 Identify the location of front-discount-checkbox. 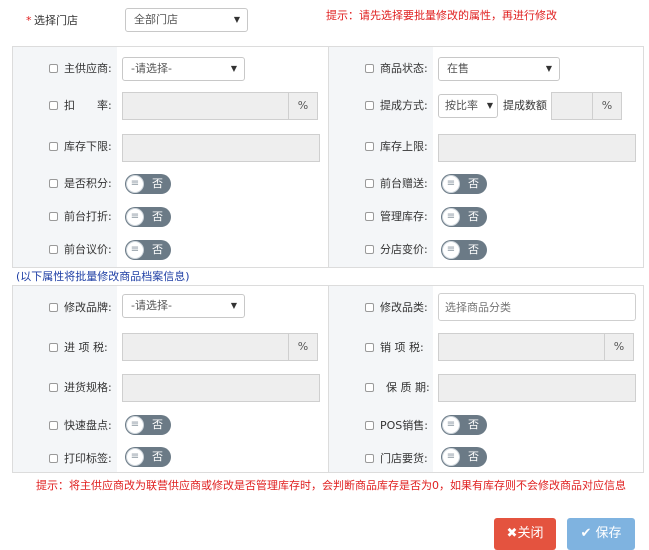
(53, 216).